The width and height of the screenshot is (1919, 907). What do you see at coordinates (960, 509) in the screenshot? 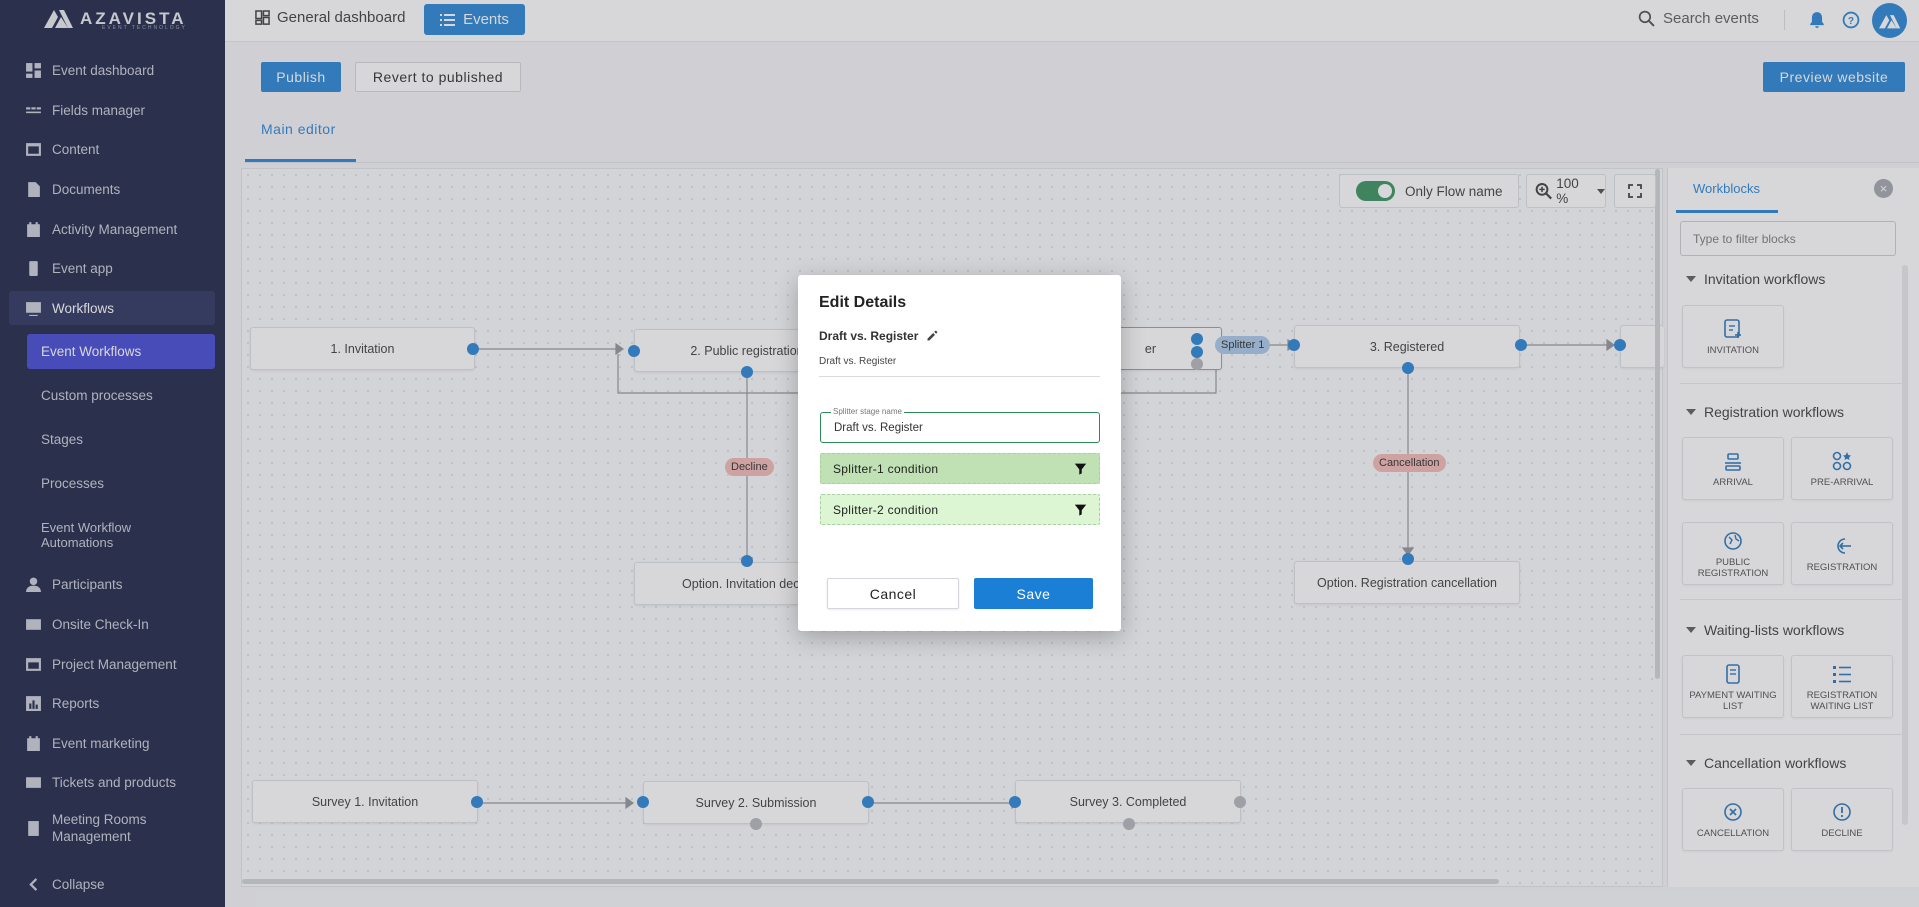
I see `splitter-2-condition: Splitter-2 condition` at bounding box center [960, 509].